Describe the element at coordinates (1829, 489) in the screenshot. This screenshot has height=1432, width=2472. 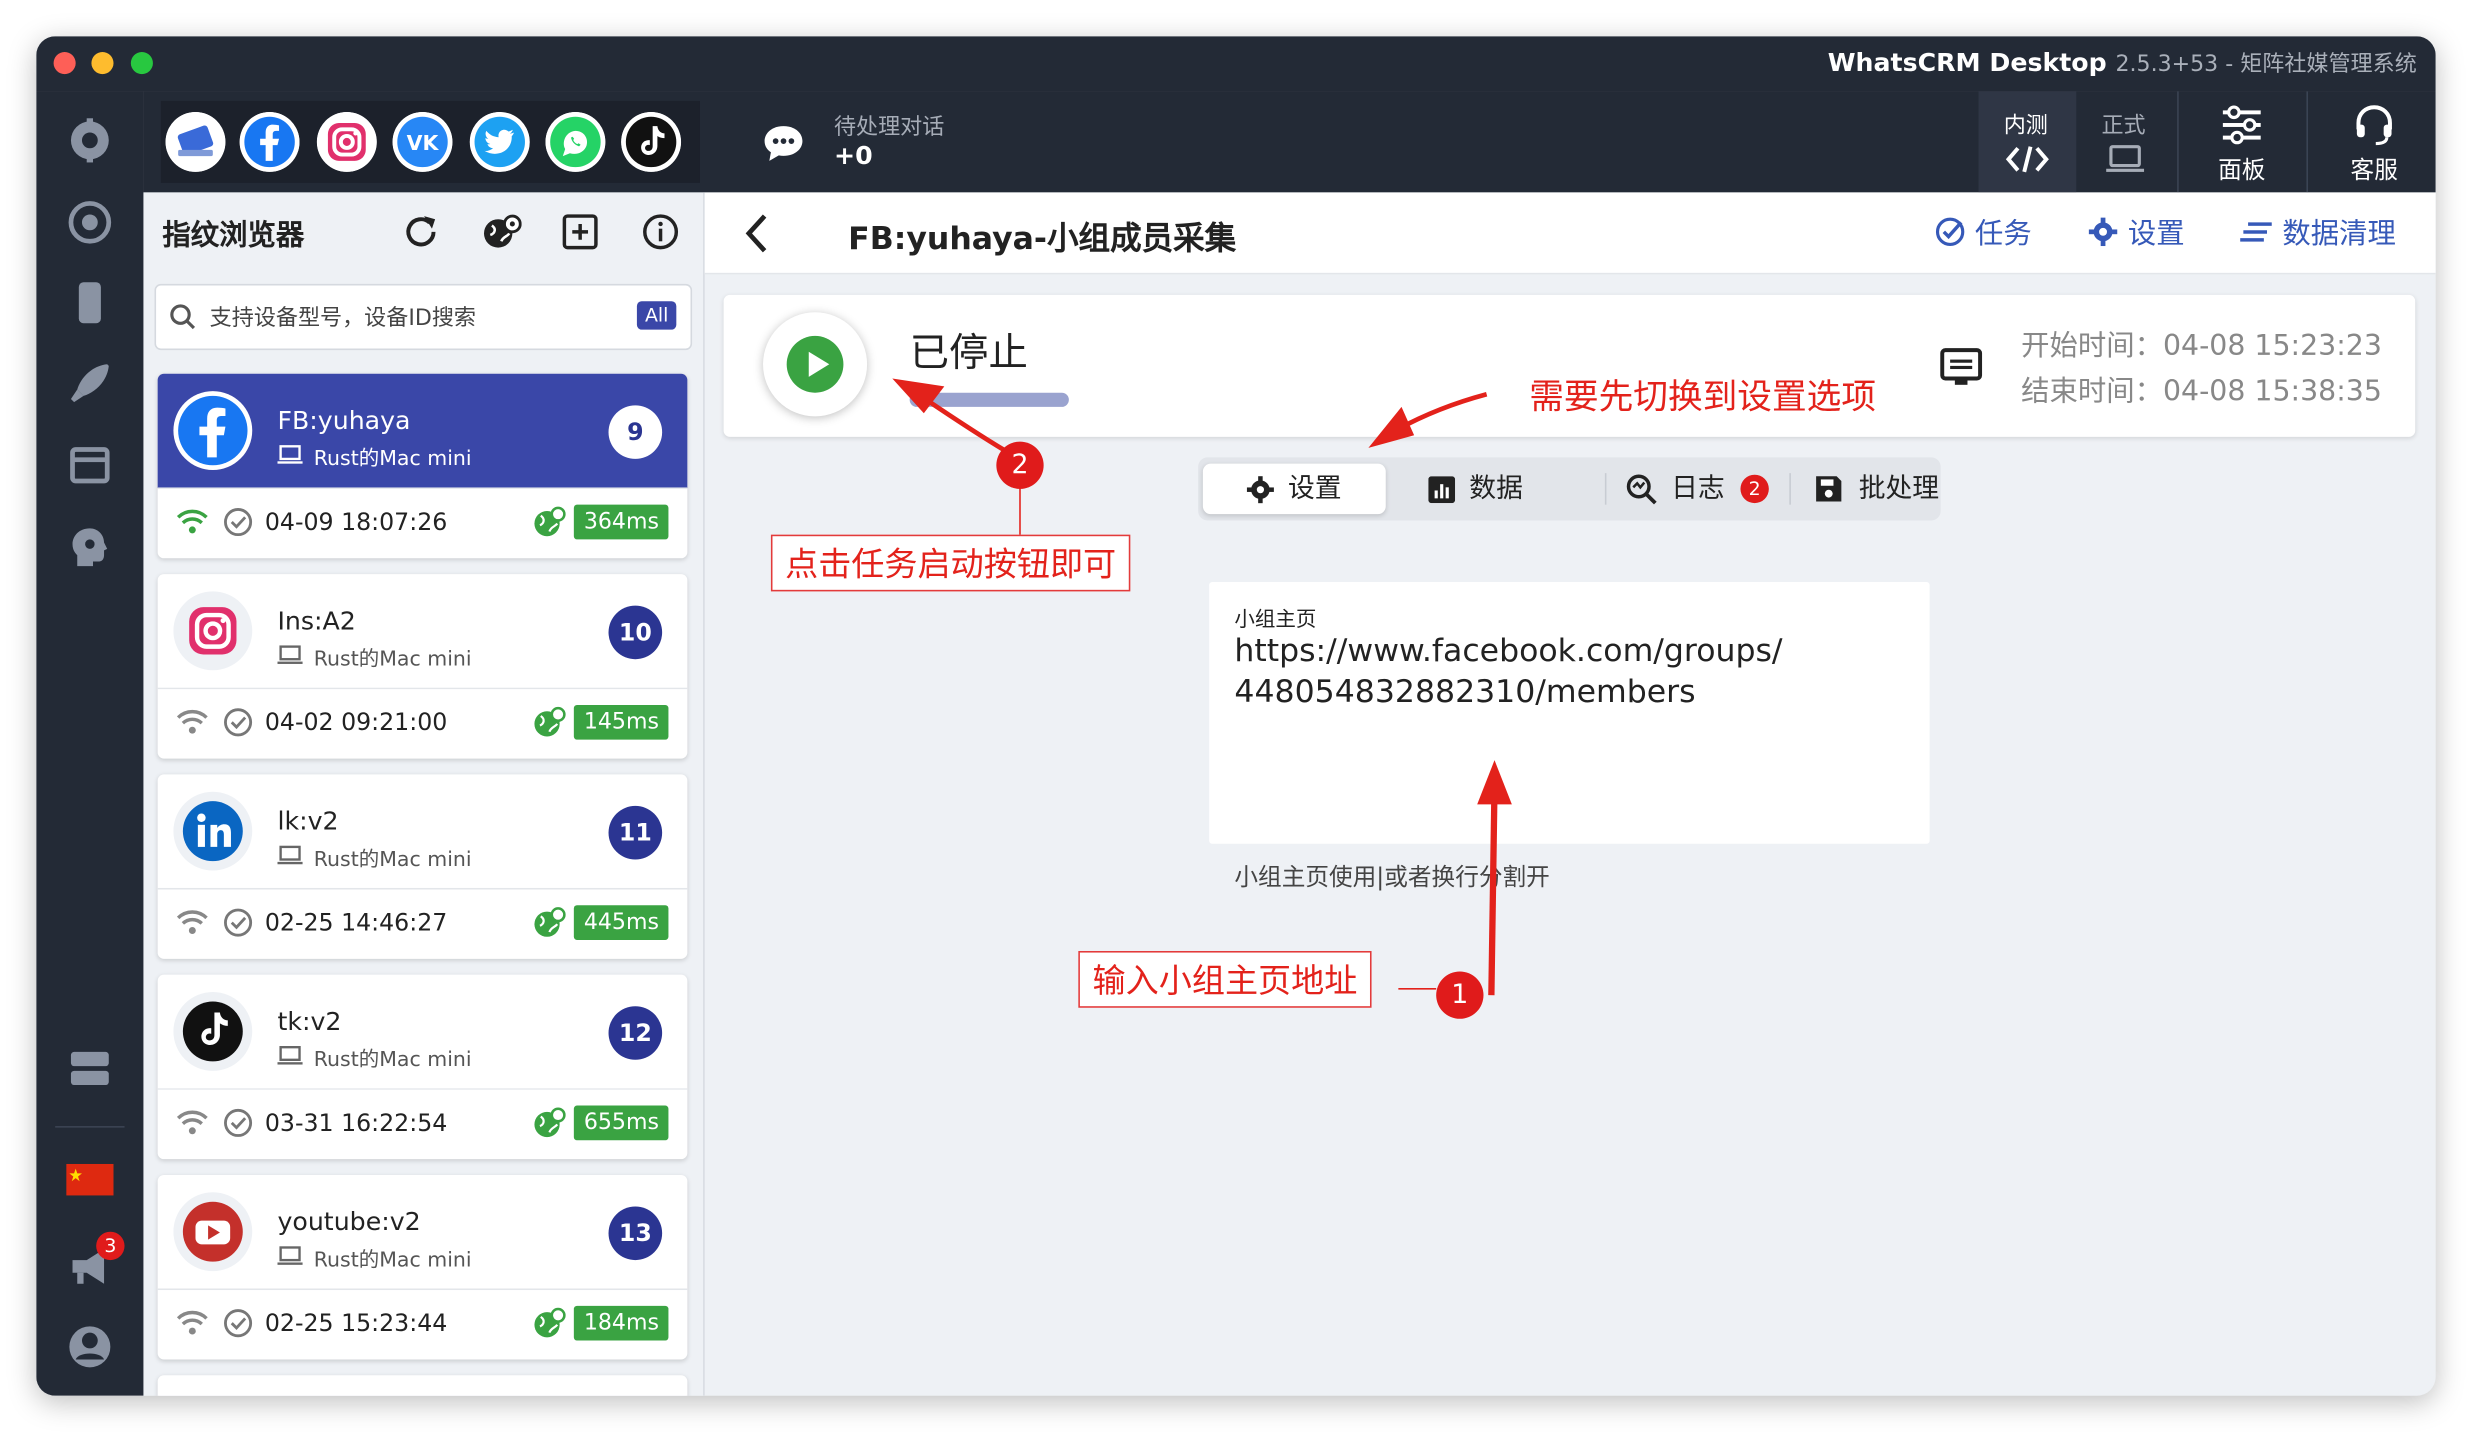
I see `save-icon` at that location.